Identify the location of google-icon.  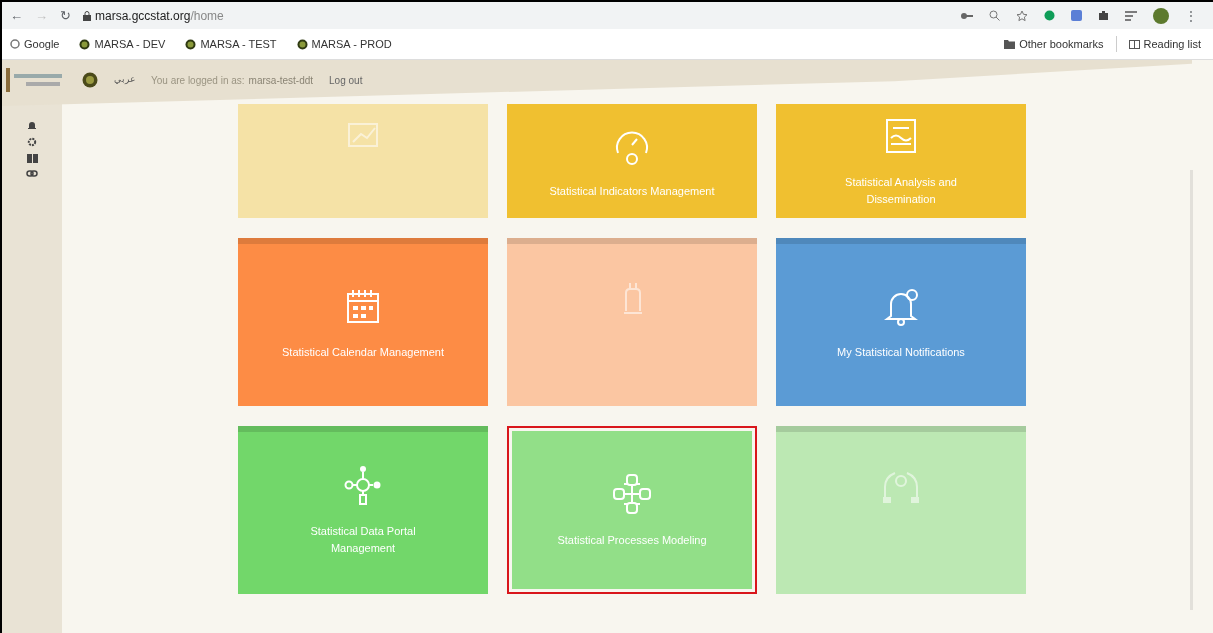
(15, 44).